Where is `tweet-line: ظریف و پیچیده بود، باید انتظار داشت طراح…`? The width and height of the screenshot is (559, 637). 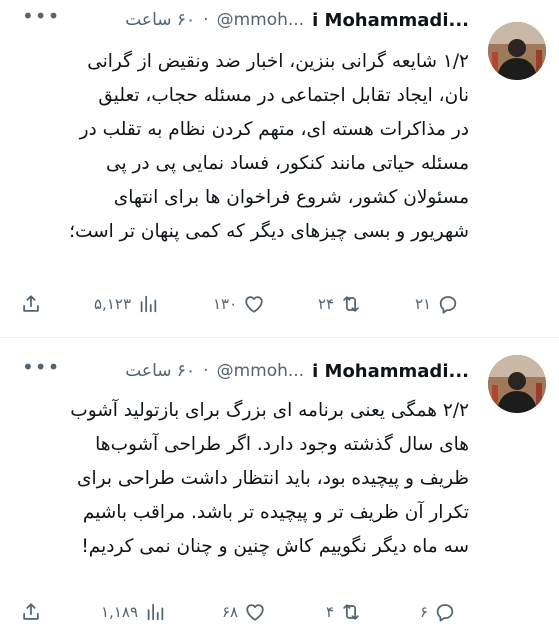 tweet-line: ظریف و پیچیده بود، باید انتظار داشت طراح… is located at coordinates (273, 478).